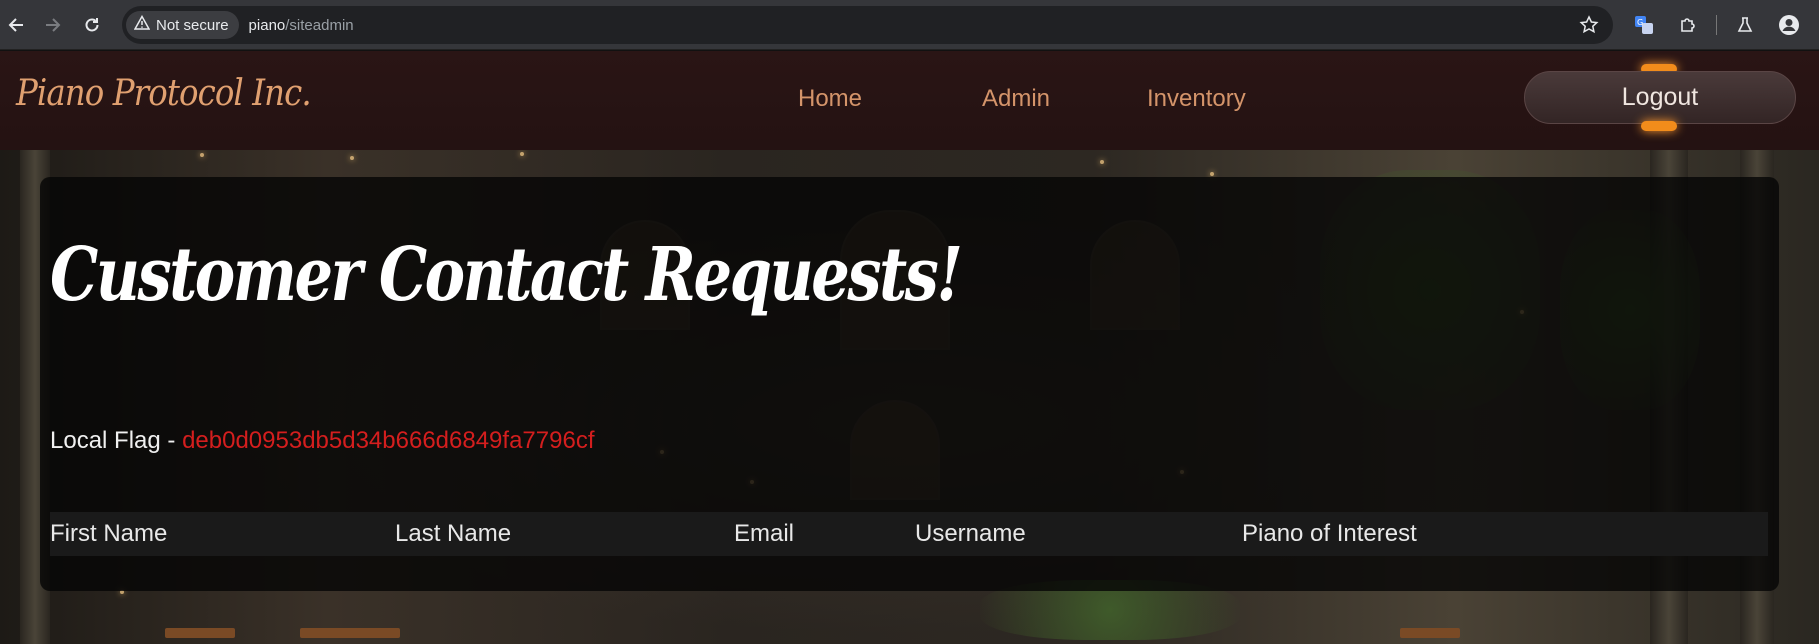  What do you see at coordinates (267, 25) in the screenshot?
I see `url-host: piano` at bounding box center [267, 25].